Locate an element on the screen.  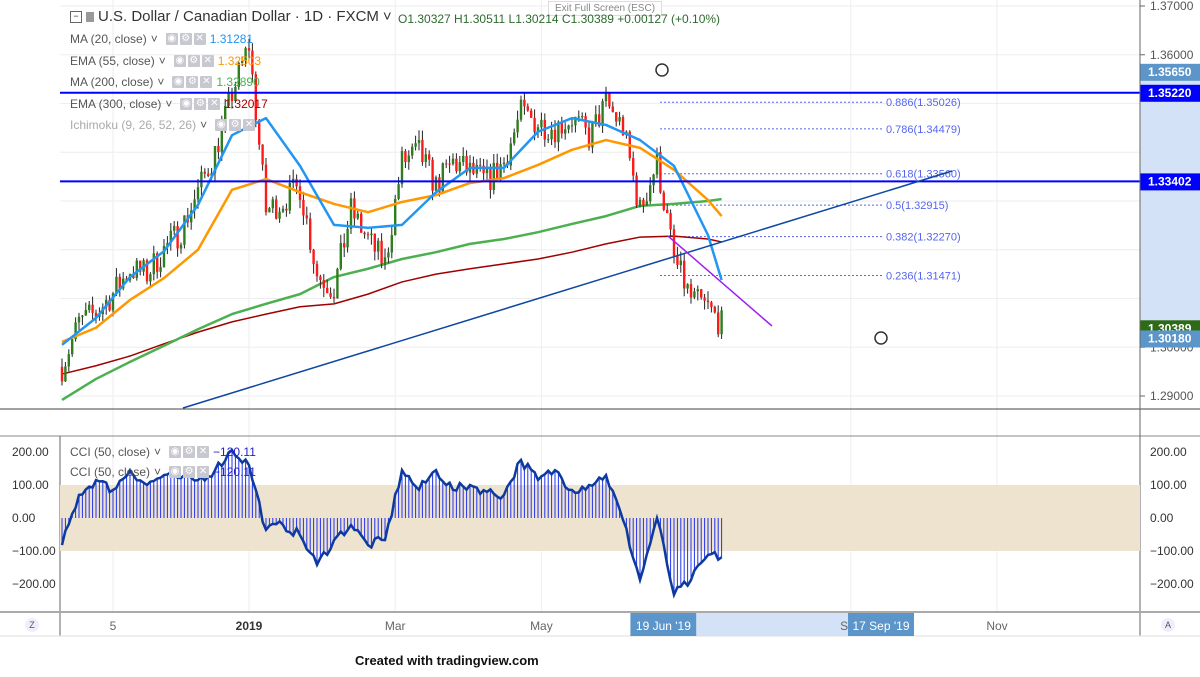
indicator-label: MA (200, close) is located at coordinates (112, 82).